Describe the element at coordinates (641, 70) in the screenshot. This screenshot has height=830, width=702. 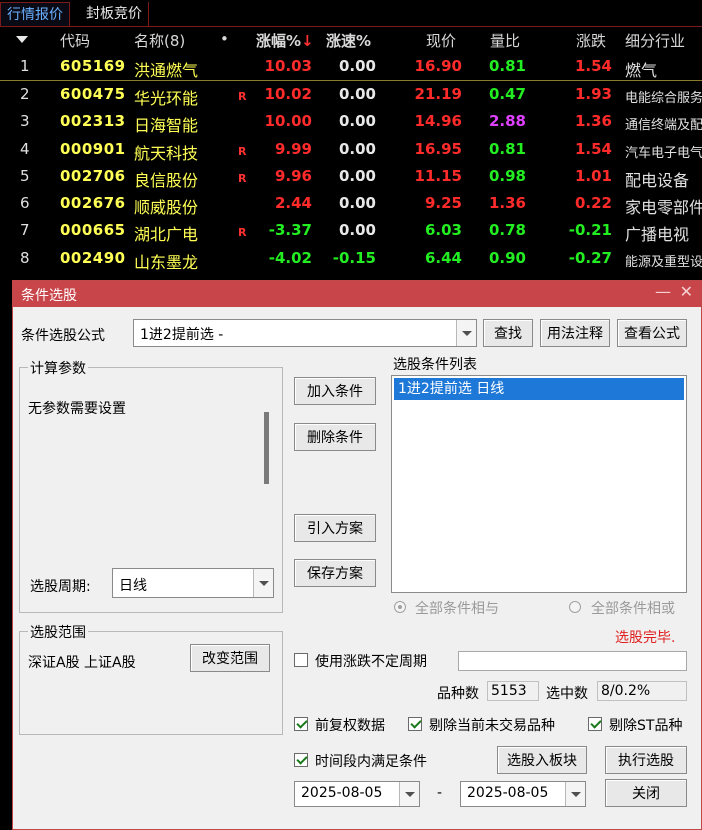
I see `industry: 燃气` at that location.